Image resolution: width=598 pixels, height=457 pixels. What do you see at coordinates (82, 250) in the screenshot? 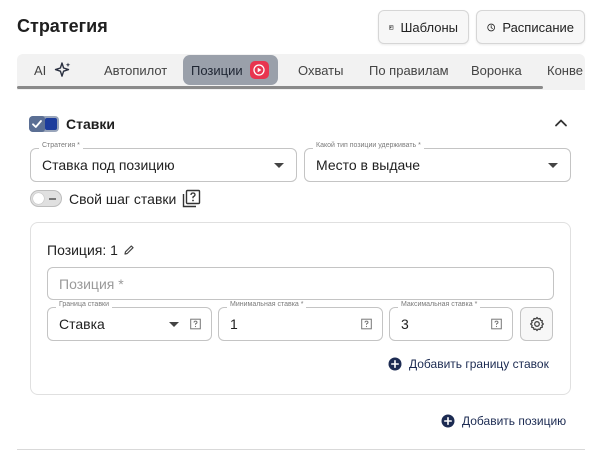
I see `position-title: Позиция: 1` at bounding box center [82, 250].